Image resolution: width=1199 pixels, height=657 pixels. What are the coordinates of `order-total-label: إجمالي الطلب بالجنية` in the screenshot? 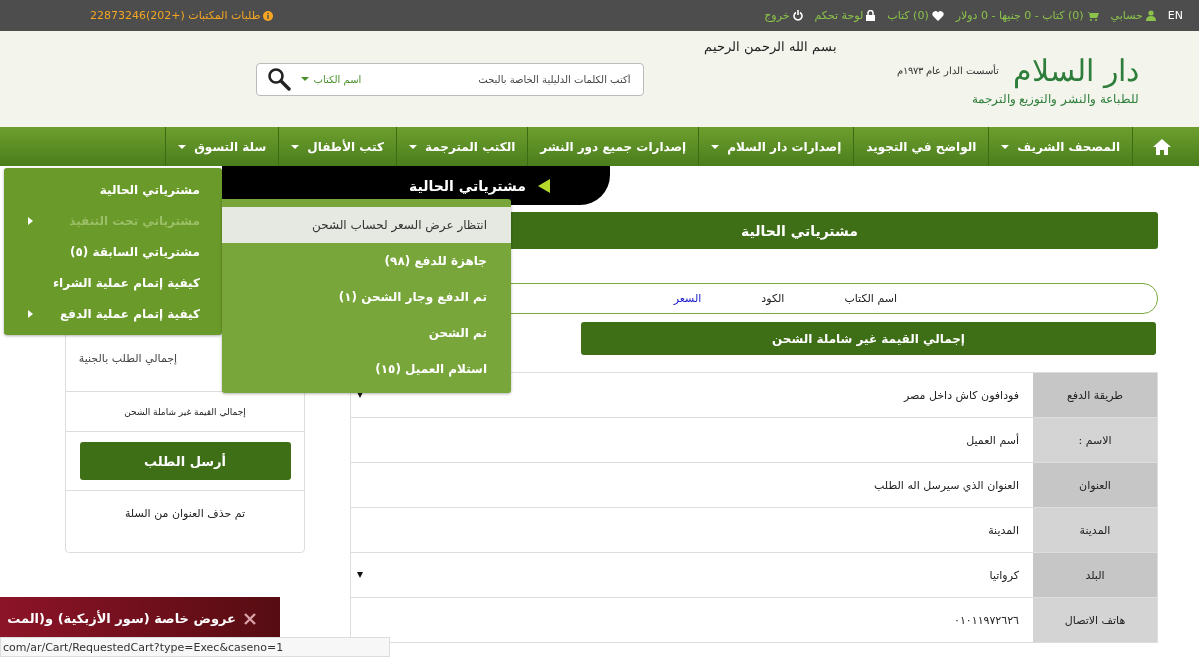 It's located at (128, 359).